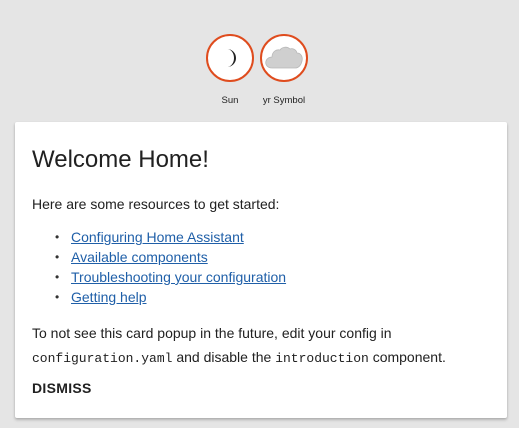 Image resolution: width=519 pixels, height=428 pixels. Describe the element at coordinates (109, 297) in the screenshot. I see `link-getting-help: Getting help` at that location.